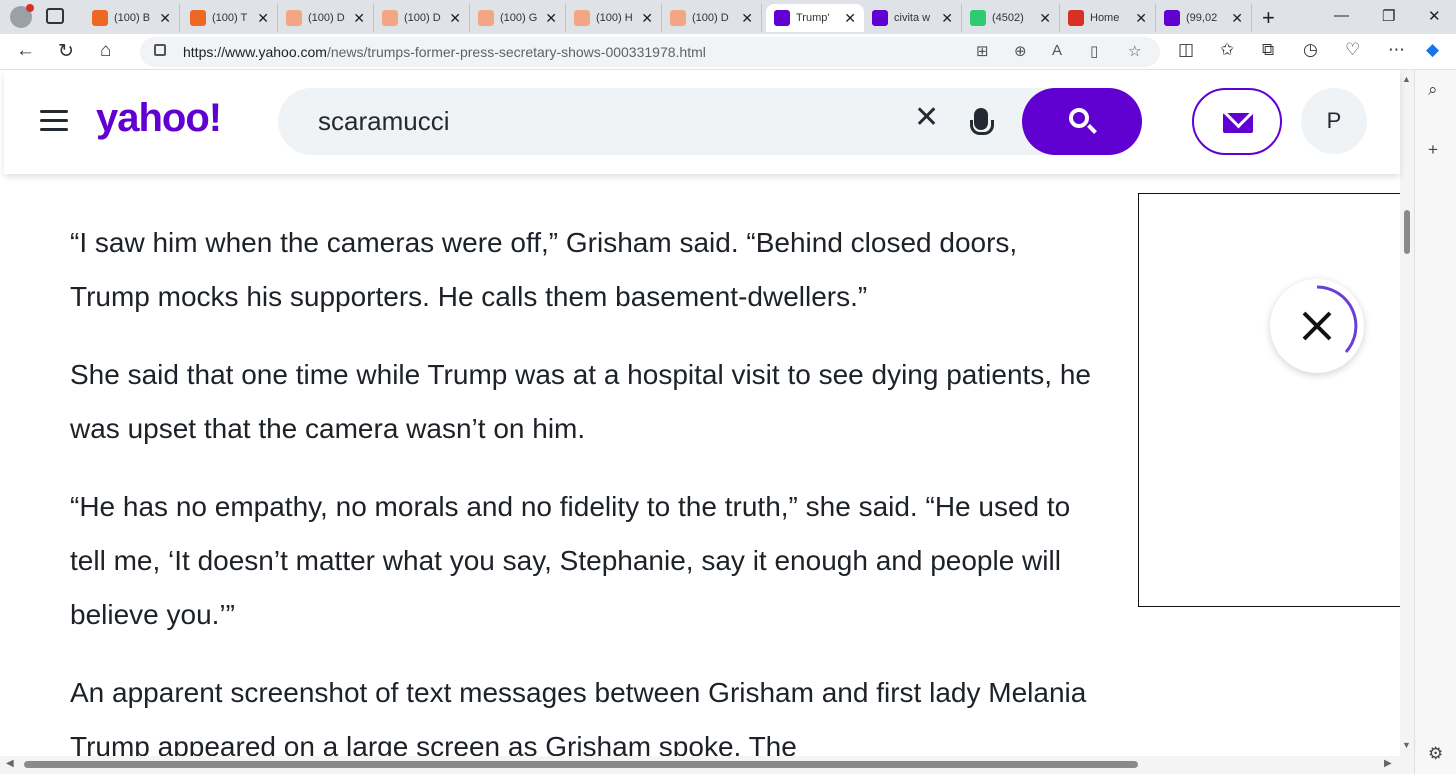 The width and height of the screenshot is (1456, 774). I want to click on scroll-thumb-horizontal, so click(581, 764).